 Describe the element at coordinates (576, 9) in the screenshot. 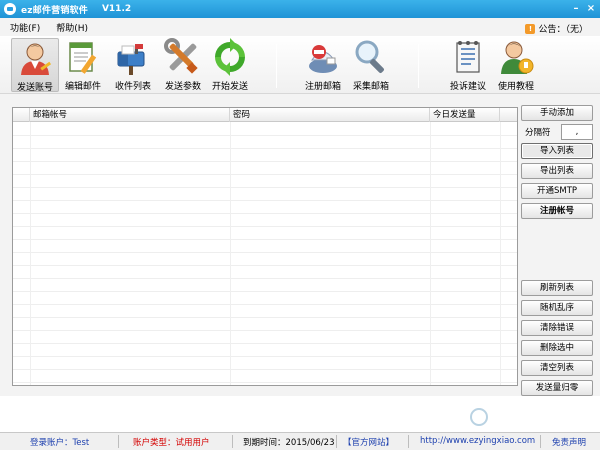

I see `minimize-button: –` at that location.